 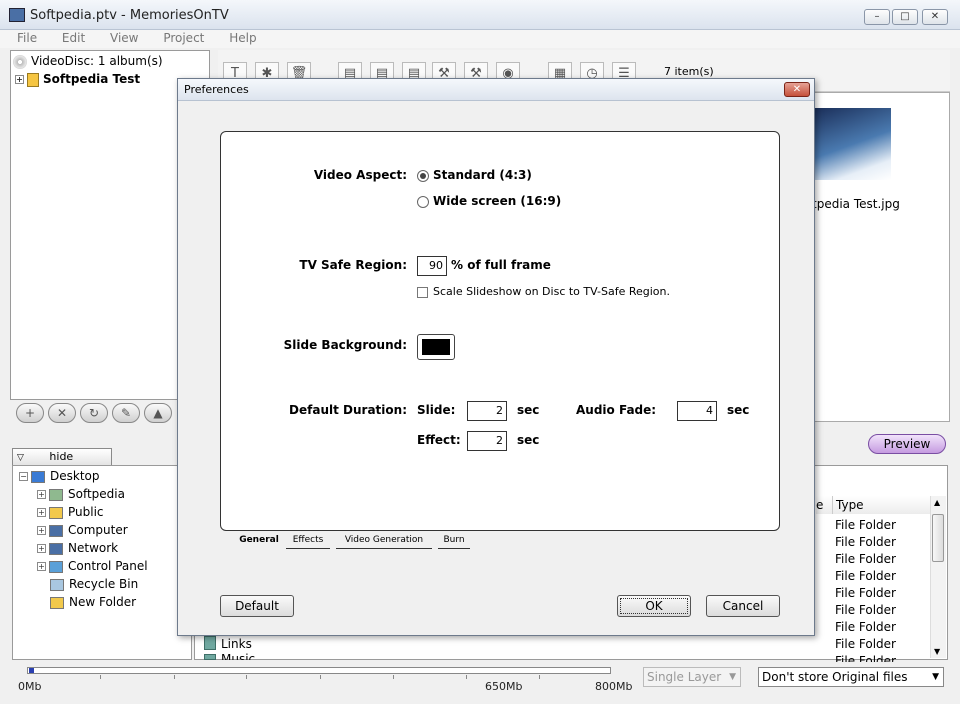 What do you see at coordinates (732, 677) in the screenshot?
I see `chevron-down-icon: ▼` at bounding box center [732, 677].